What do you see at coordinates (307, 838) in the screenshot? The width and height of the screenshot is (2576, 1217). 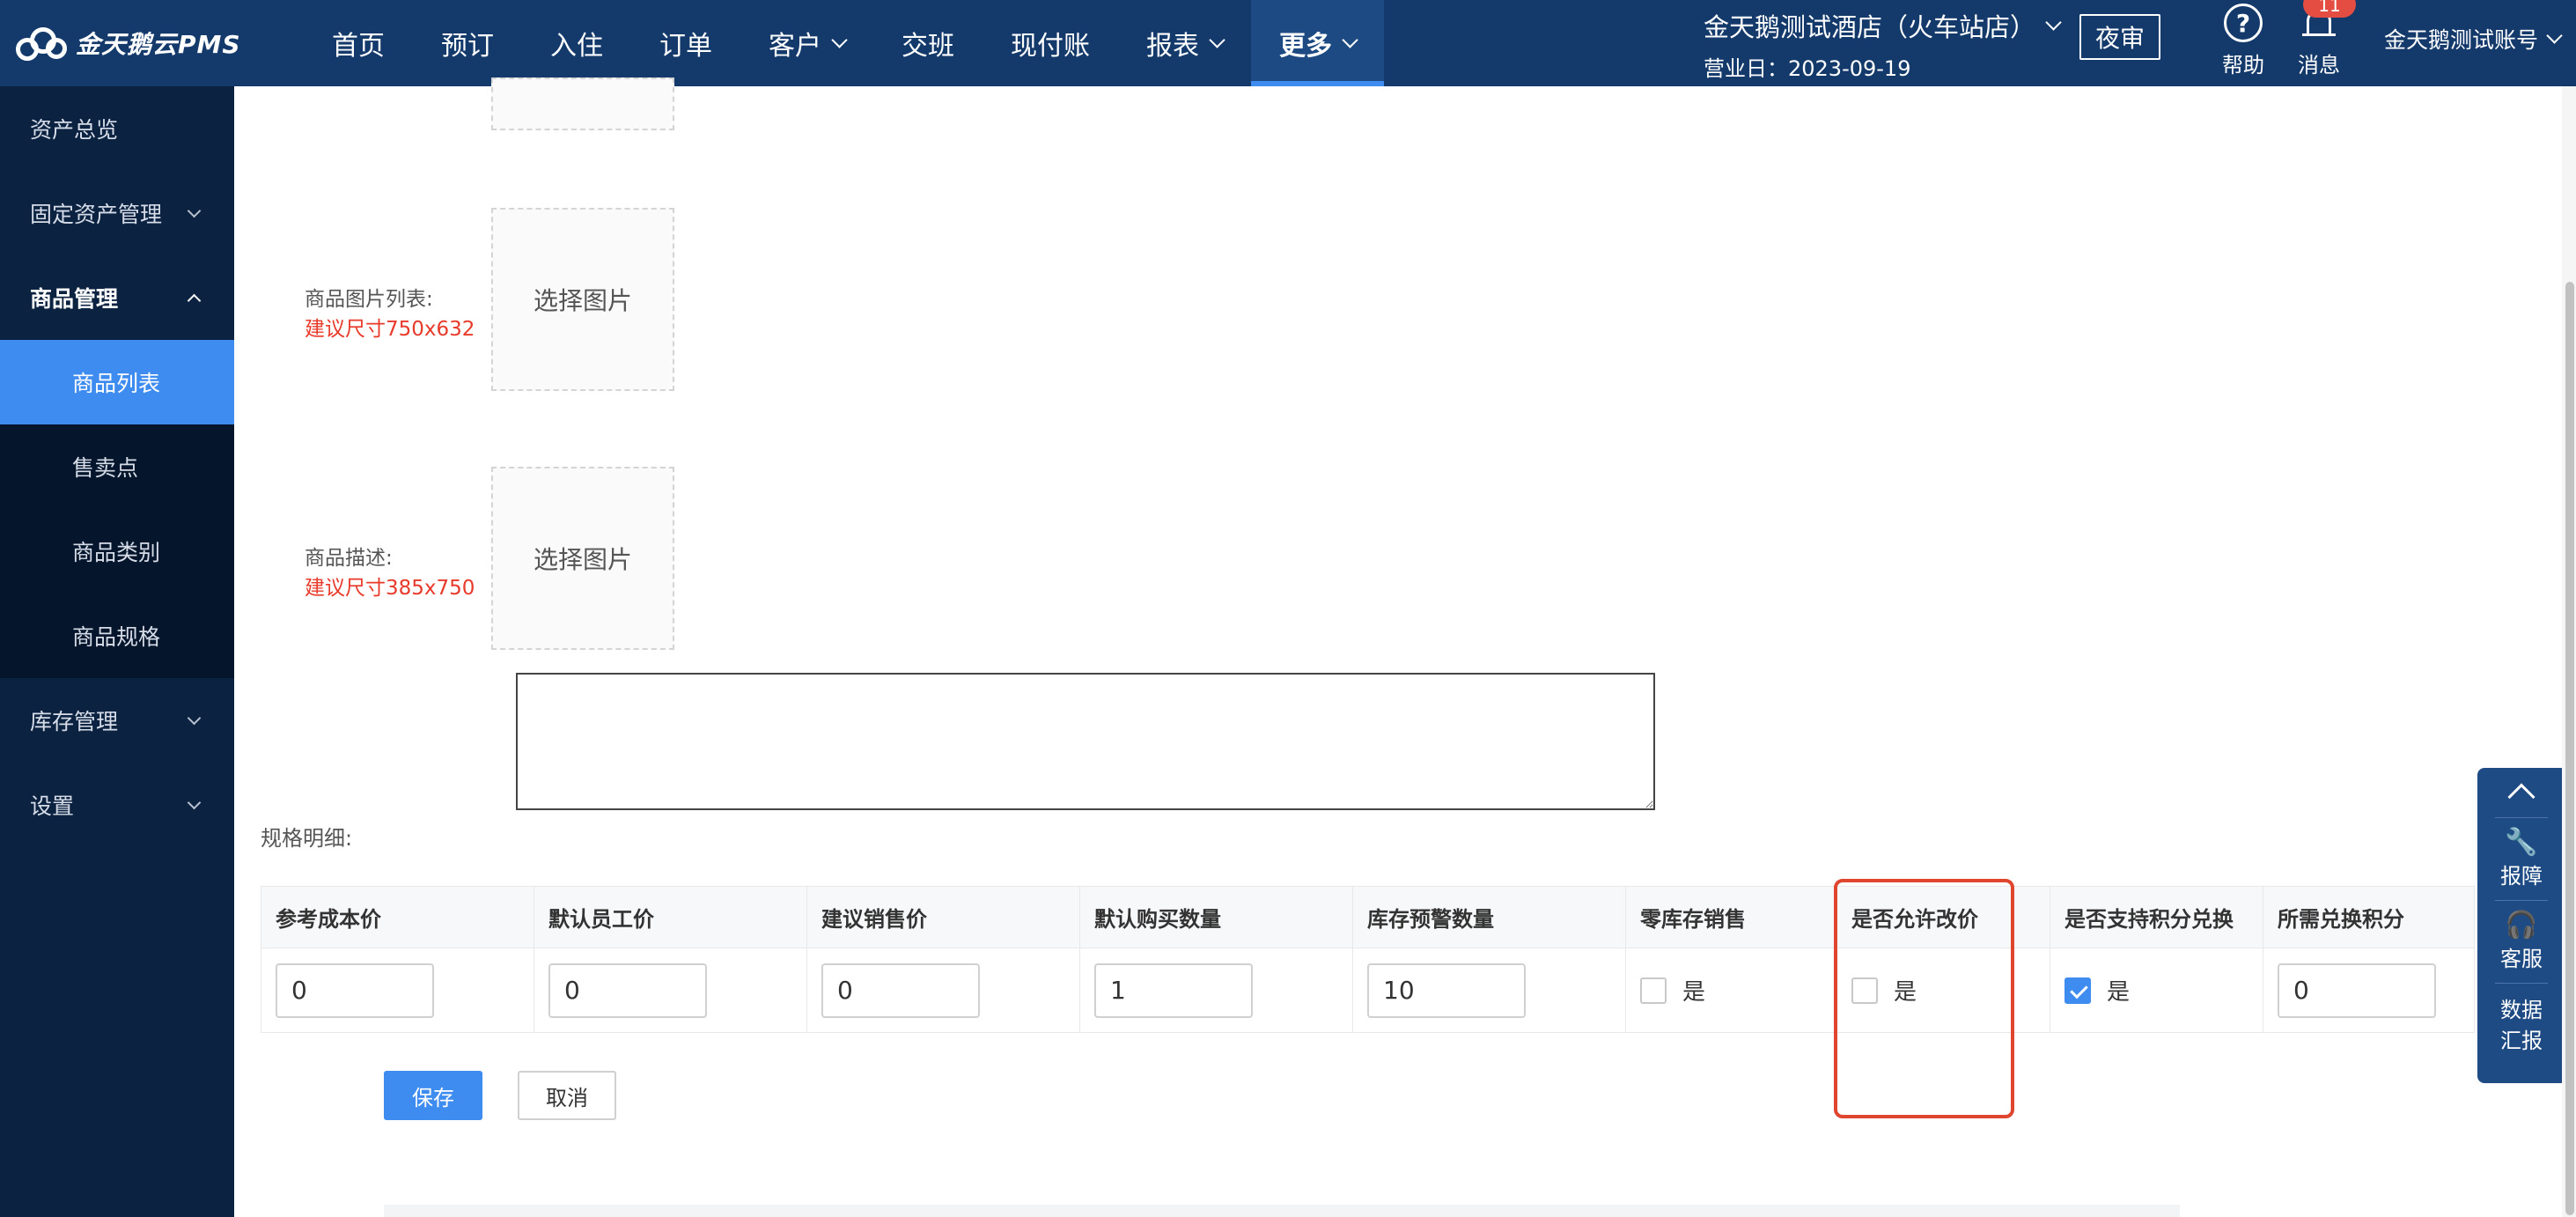 I see `spec-details-label: 规格明细:` at bounding box center [307, 838].